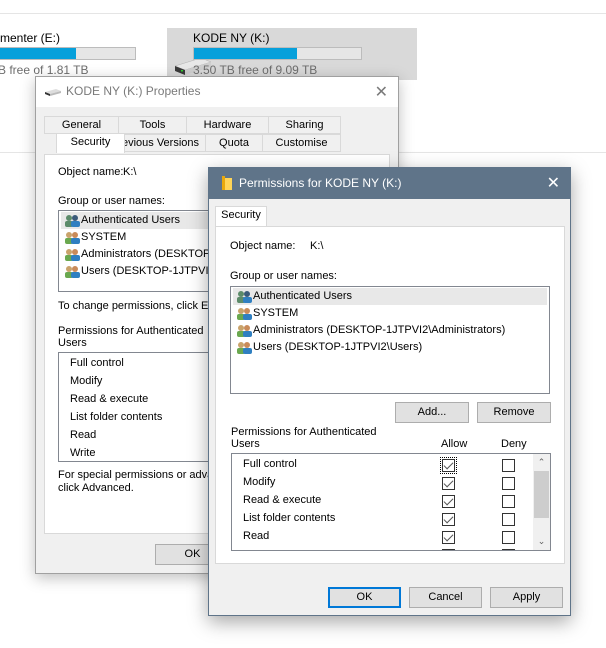  What do you see at coordinates (320, 183) in the screenshot?
I see `permissions-title: Permissions for KODE NY (K:)` at bounding box center [320, 183].